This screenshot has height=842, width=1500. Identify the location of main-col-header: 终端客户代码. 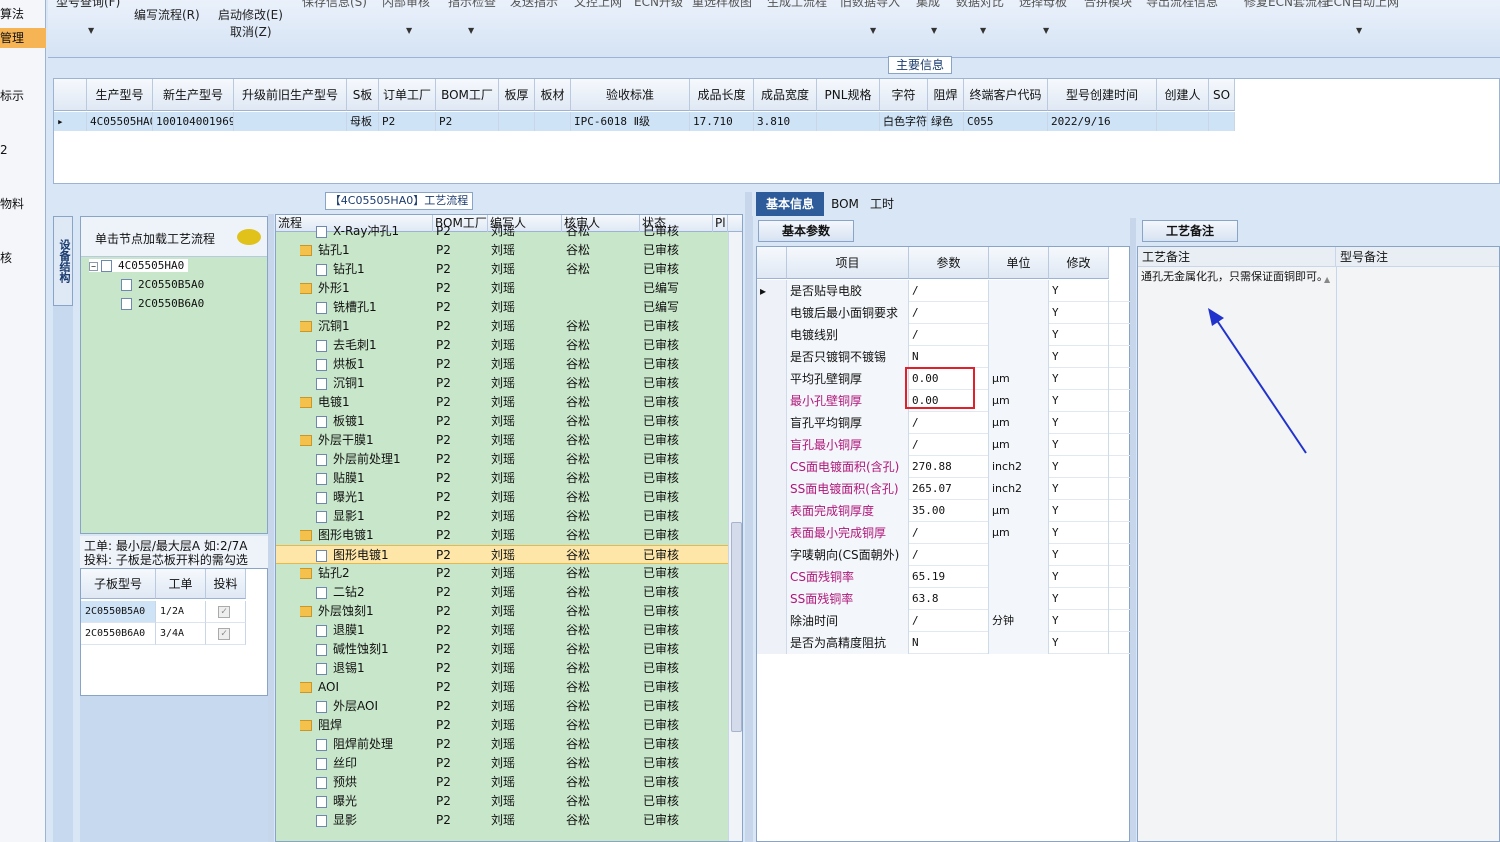
(1006, 95).